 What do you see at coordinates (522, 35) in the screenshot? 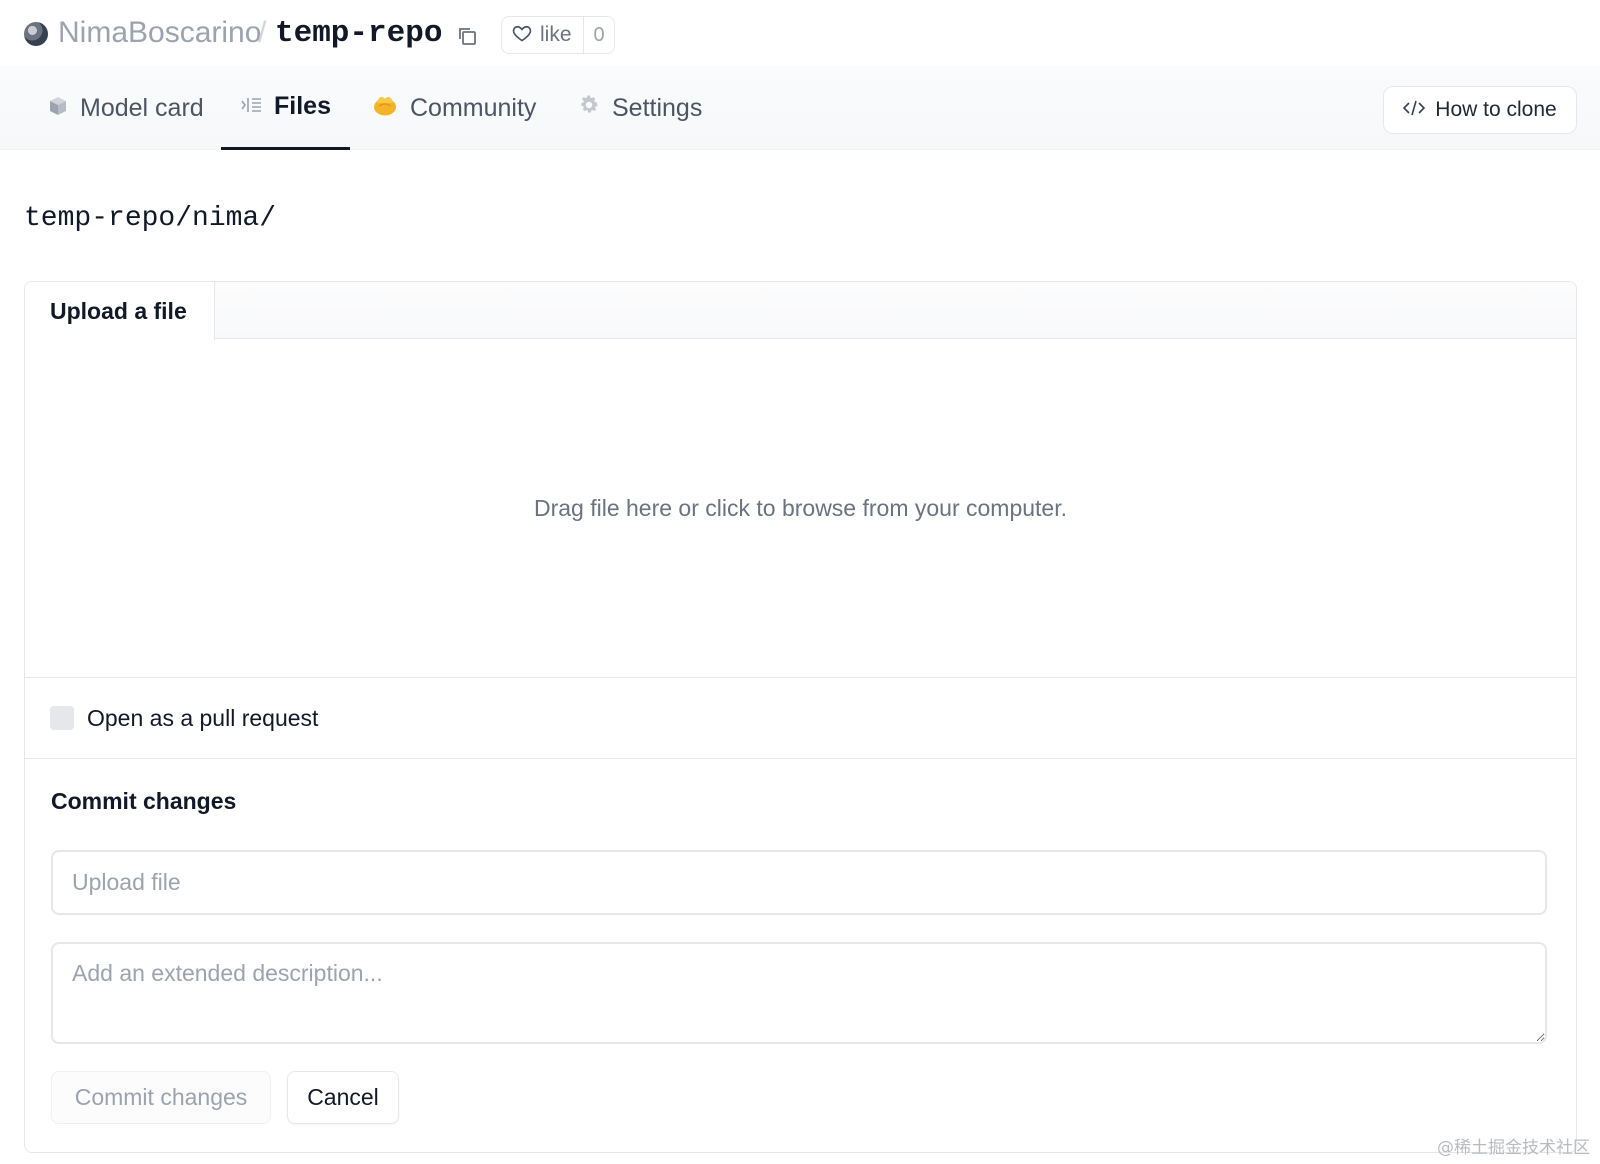
I see `heart-icon` at bounding box center [522, 35].